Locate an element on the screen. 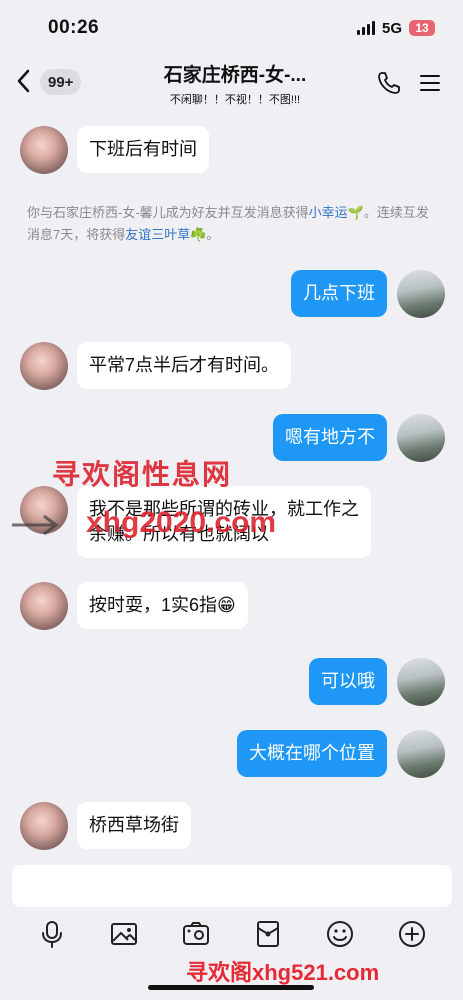 This screenshot has width=463, height=1000. clover-link: 友谊三叶草☘️ is located at coordinates (165, 234).